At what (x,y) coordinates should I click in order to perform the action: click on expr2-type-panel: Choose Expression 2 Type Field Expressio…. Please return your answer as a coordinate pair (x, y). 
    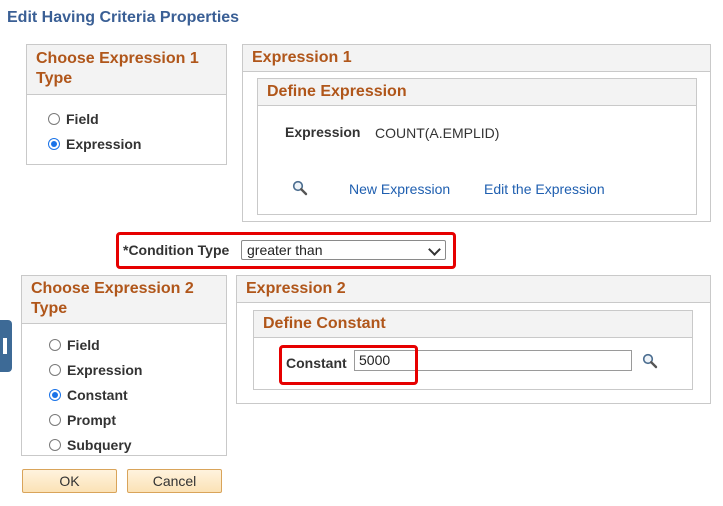
    Looking at the image, I should click on (124, 365).